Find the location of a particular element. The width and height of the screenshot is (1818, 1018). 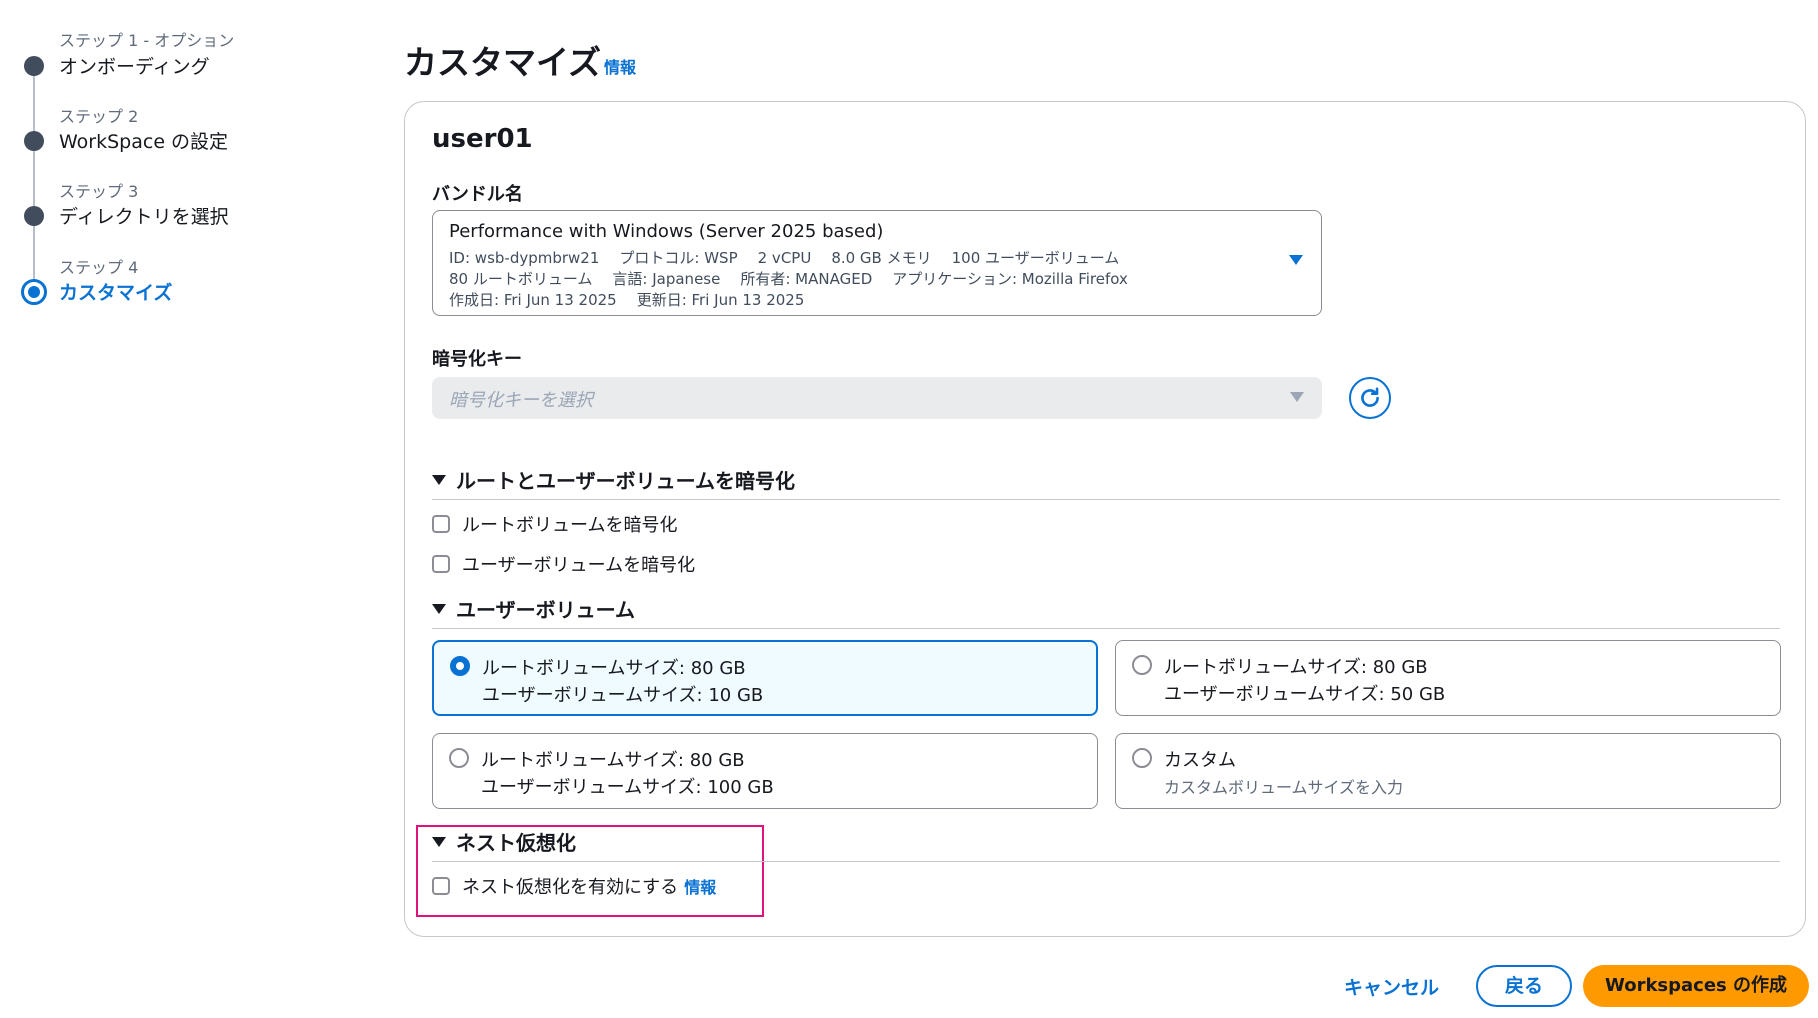

volume-option-10gb: ルートボリュームサイズ: 80 GB ユーザーボリュームサイズ: 10 GB is located at coordinates (765, 678).